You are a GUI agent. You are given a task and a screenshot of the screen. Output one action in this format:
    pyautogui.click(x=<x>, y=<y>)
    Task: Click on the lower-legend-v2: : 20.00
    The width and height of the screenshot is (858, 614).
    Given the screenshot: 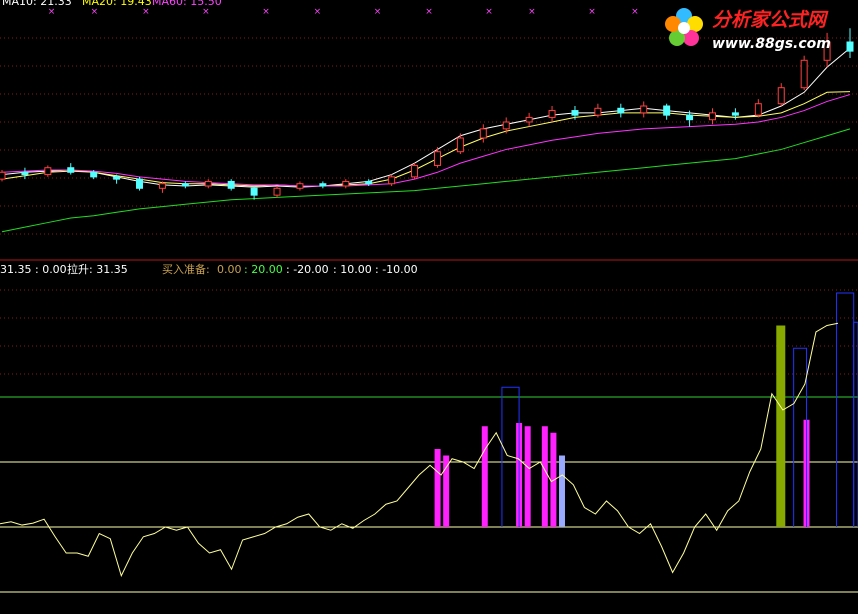 What is the action you would take?
    pyautogui.click(x=263, y=269)
    